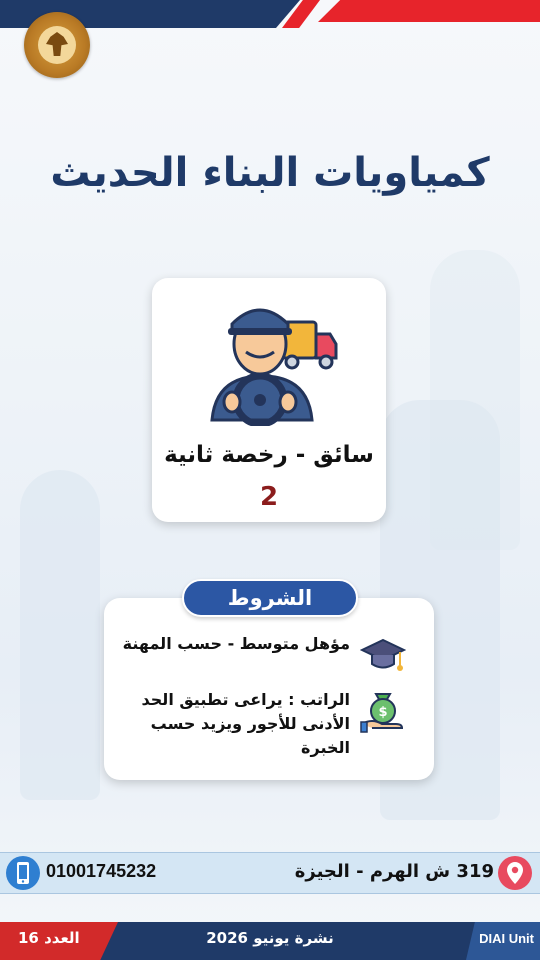 This screenshot has width=540, height=960. I want to click on driver-truck-icon, so click(274, 367).